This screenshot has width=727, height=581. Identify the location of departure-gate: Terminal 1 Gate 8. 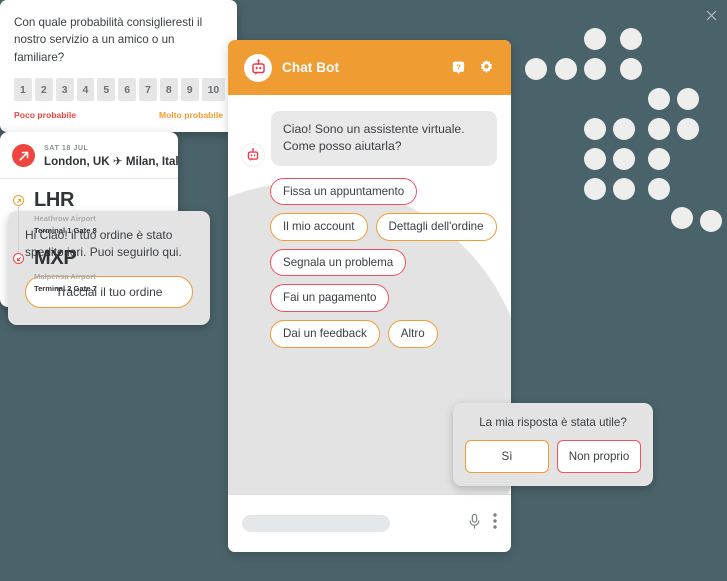
(65, 231).